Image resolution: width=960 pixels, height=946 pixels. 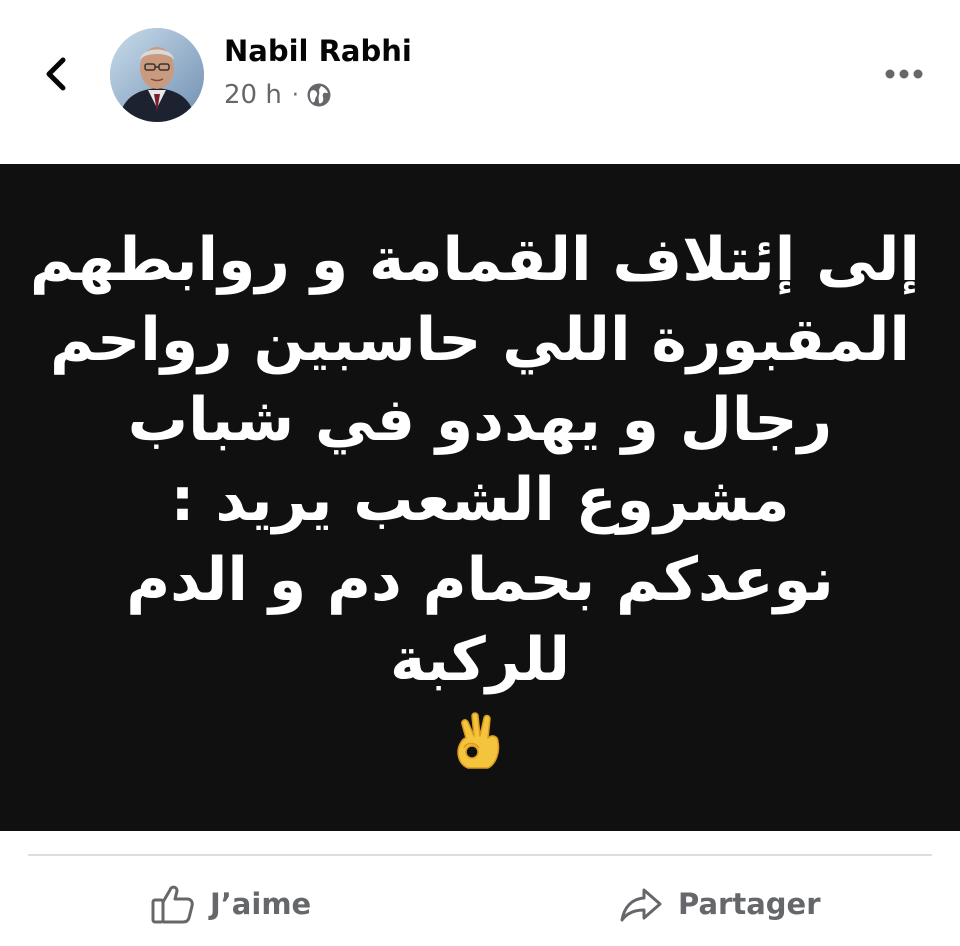 I want to click on share-button: Partager, so click(x=719, y=904).